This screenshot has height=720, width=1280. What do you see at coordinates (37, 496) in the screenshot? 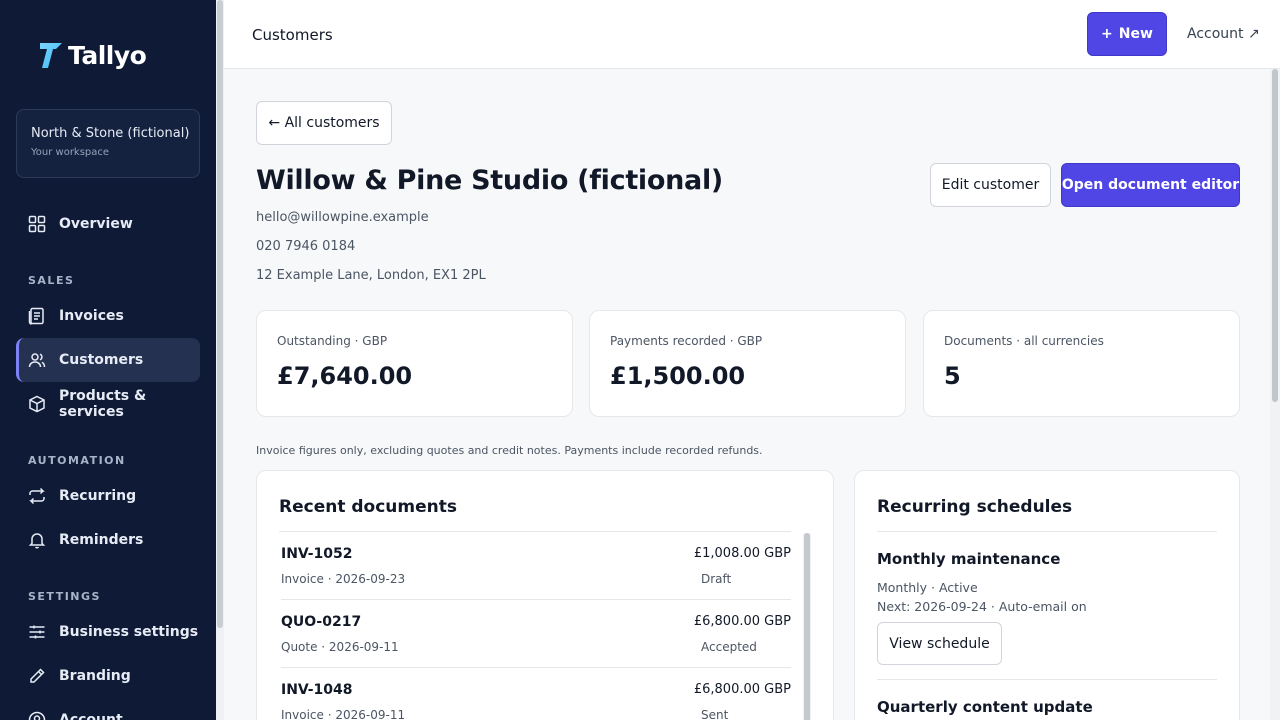
I see `repeat-icon` at bounding box center [37, 496].